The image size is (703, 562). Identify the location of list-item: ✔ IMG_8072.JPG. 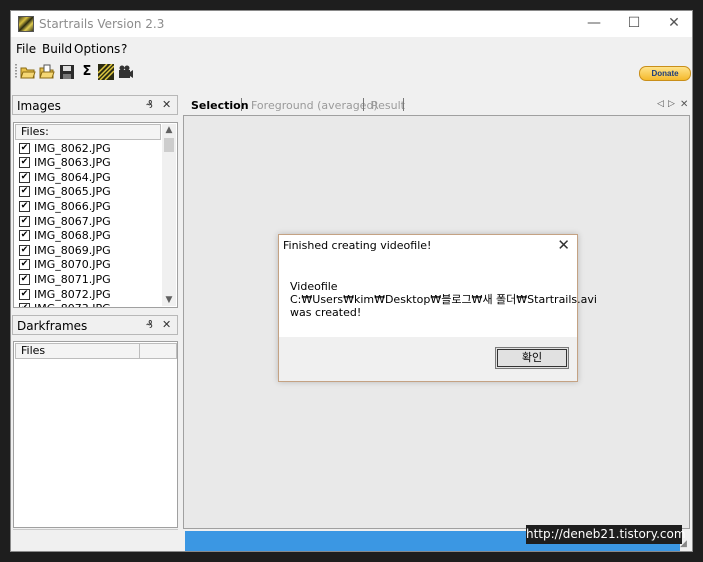
(65, 294).